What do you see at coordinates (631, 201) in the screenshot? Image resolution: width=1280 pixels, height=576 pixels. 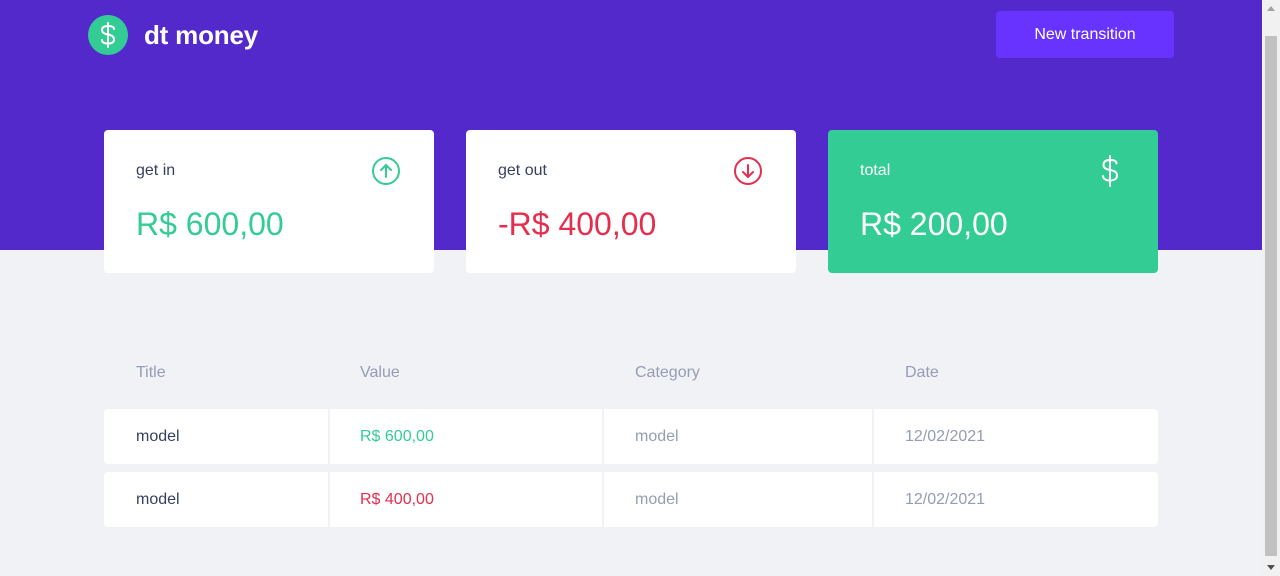 I see `outcome-card: get out -R$ 400,00` at bounding box center [631, 201].